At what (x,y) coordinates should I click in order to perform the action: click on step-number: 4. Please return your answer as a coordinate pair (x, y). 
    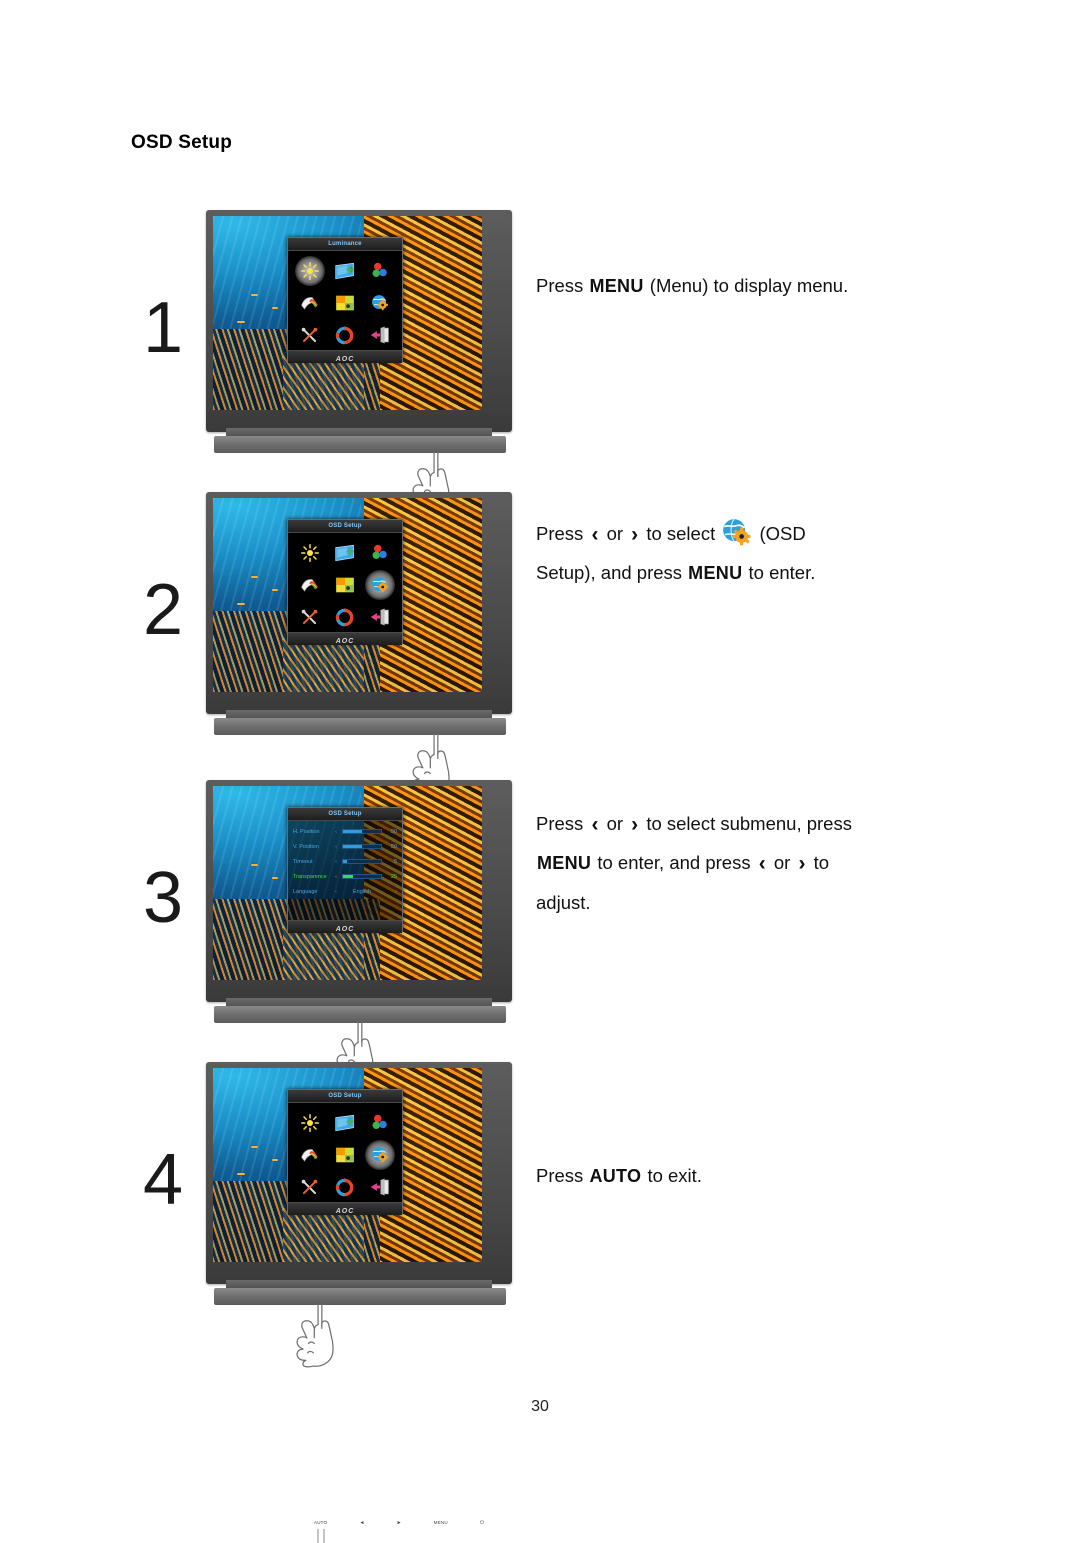
    Looking at the image, I should click on (163, 1180).